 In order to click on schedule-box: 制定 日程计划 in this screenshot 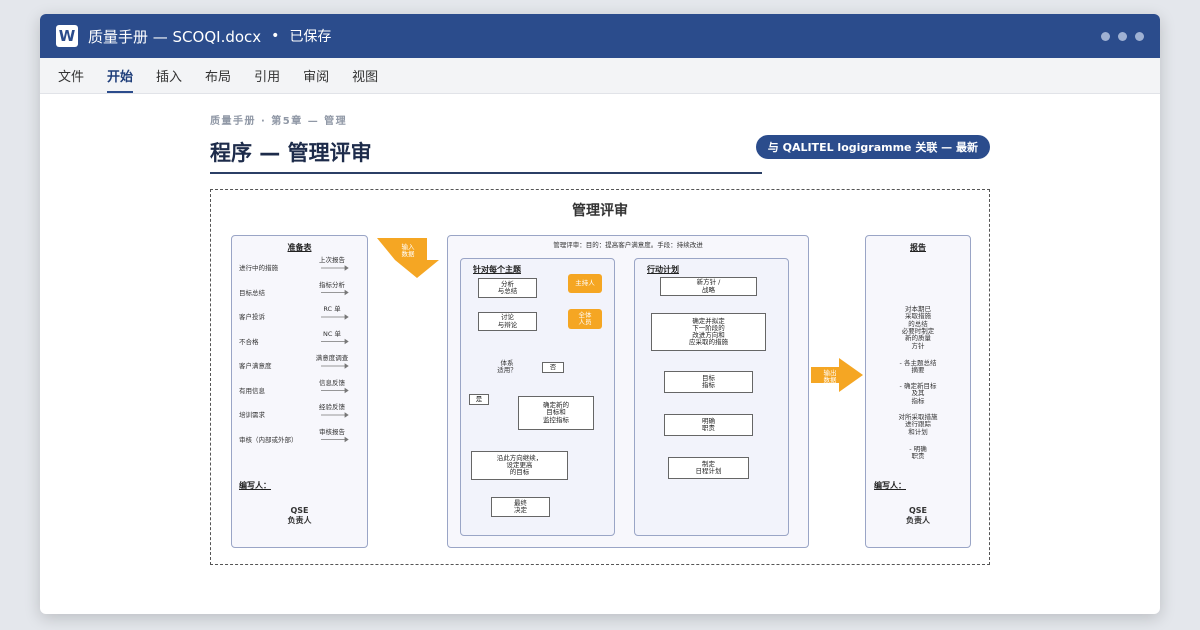, I will do `click(708, 468)`.